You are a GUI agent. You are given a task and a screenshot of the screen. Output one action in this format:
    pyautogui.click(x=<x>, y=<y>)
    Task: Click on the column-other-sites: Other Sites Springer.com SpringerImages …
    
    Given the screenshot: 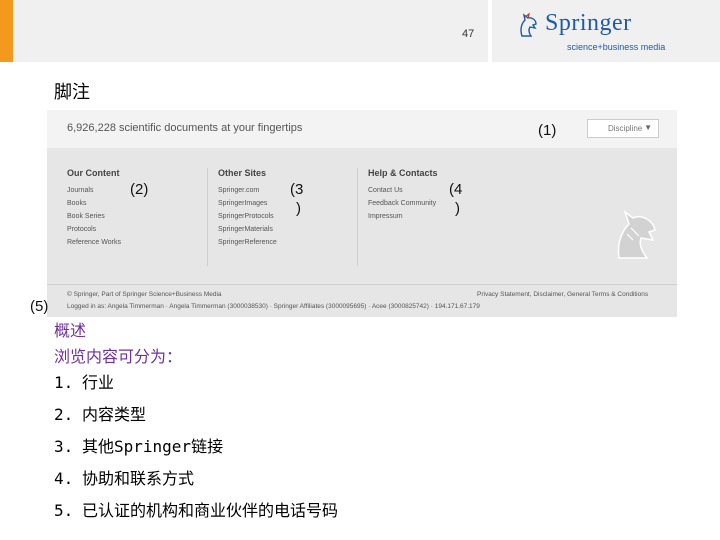 What is the action you would take?
    pyautogui.click(x=247, y=208)
    